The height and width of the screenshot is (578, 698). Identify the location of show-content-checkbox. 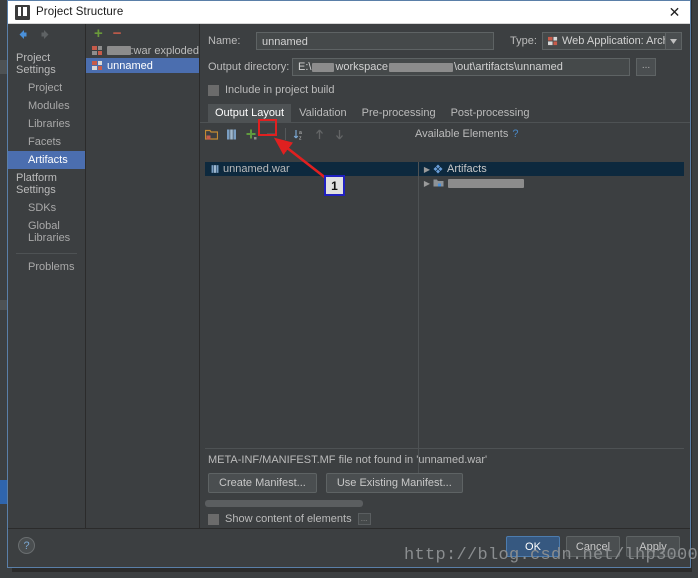
(213, 519).